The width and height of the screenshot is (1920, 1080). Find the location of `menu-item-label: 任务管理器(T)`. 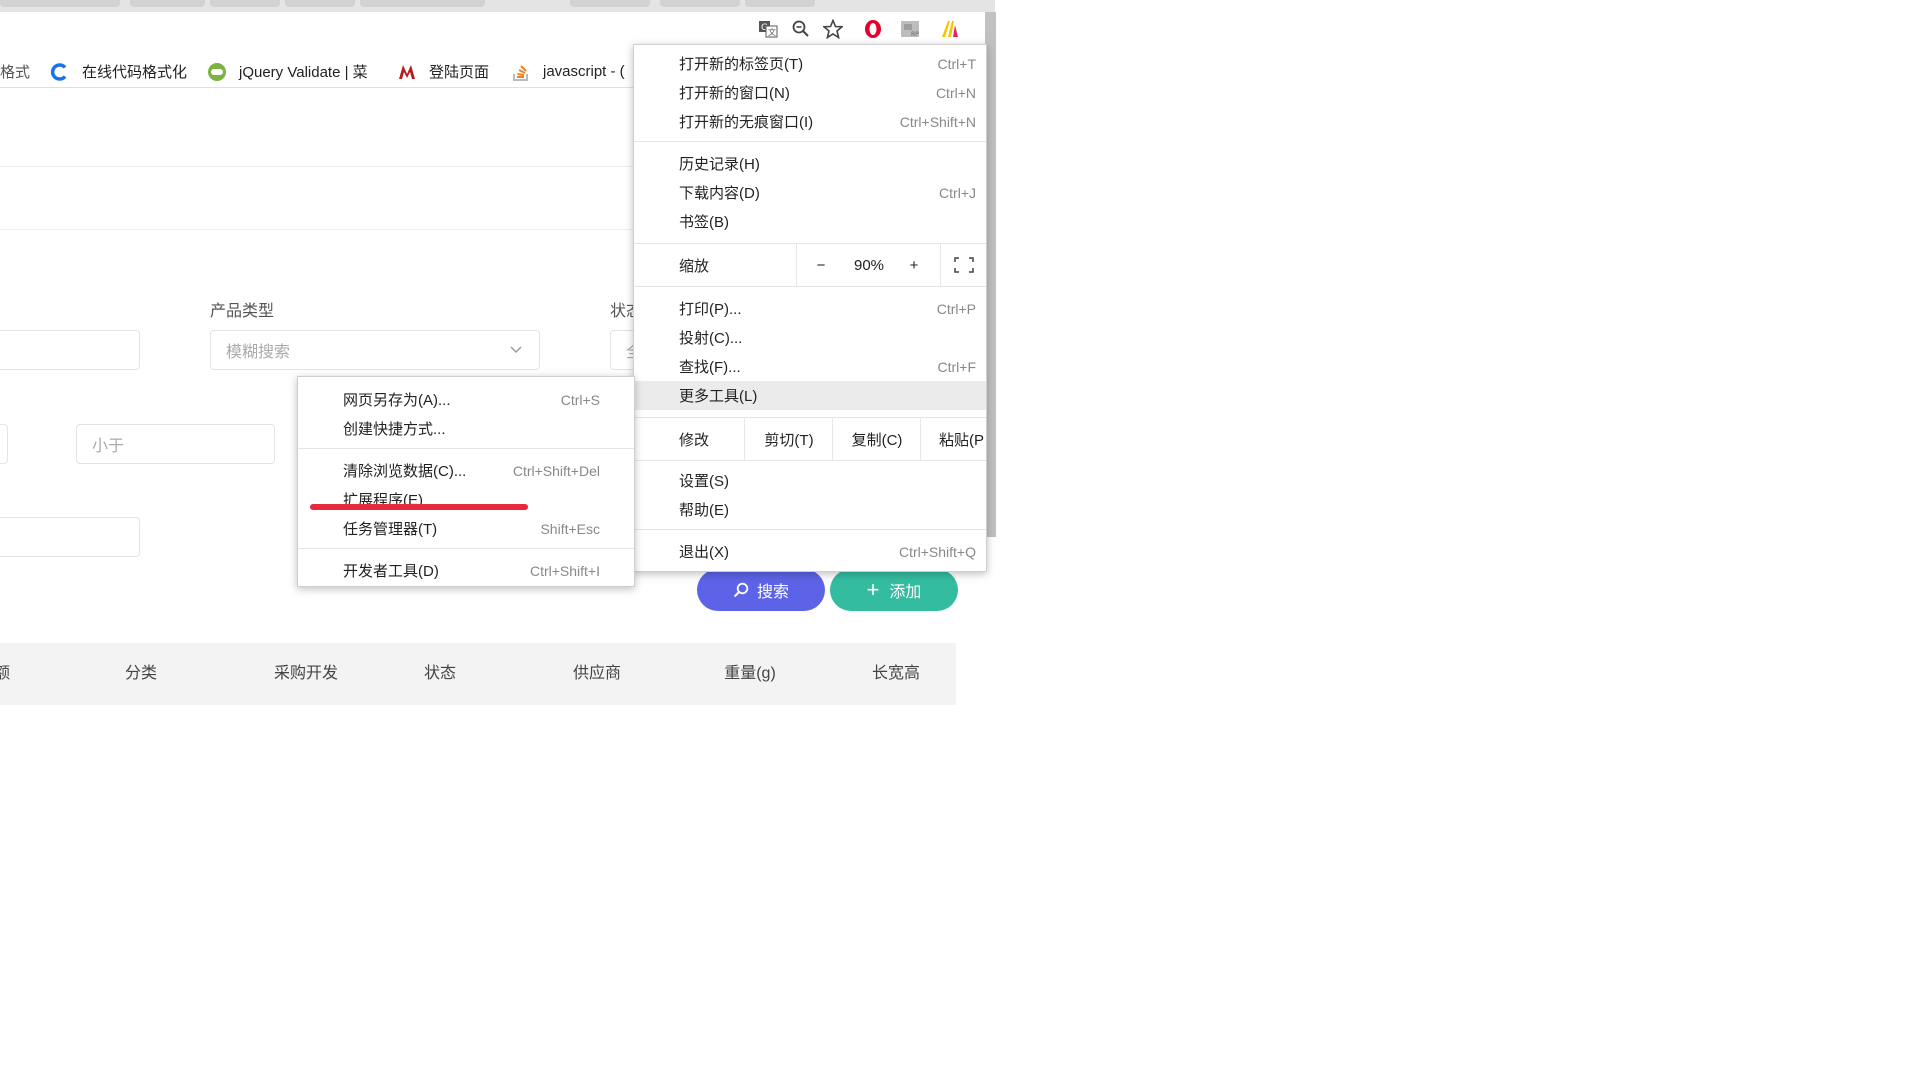

menu-item-label: 任务管理器(T) is located at coordinates (390, 529).